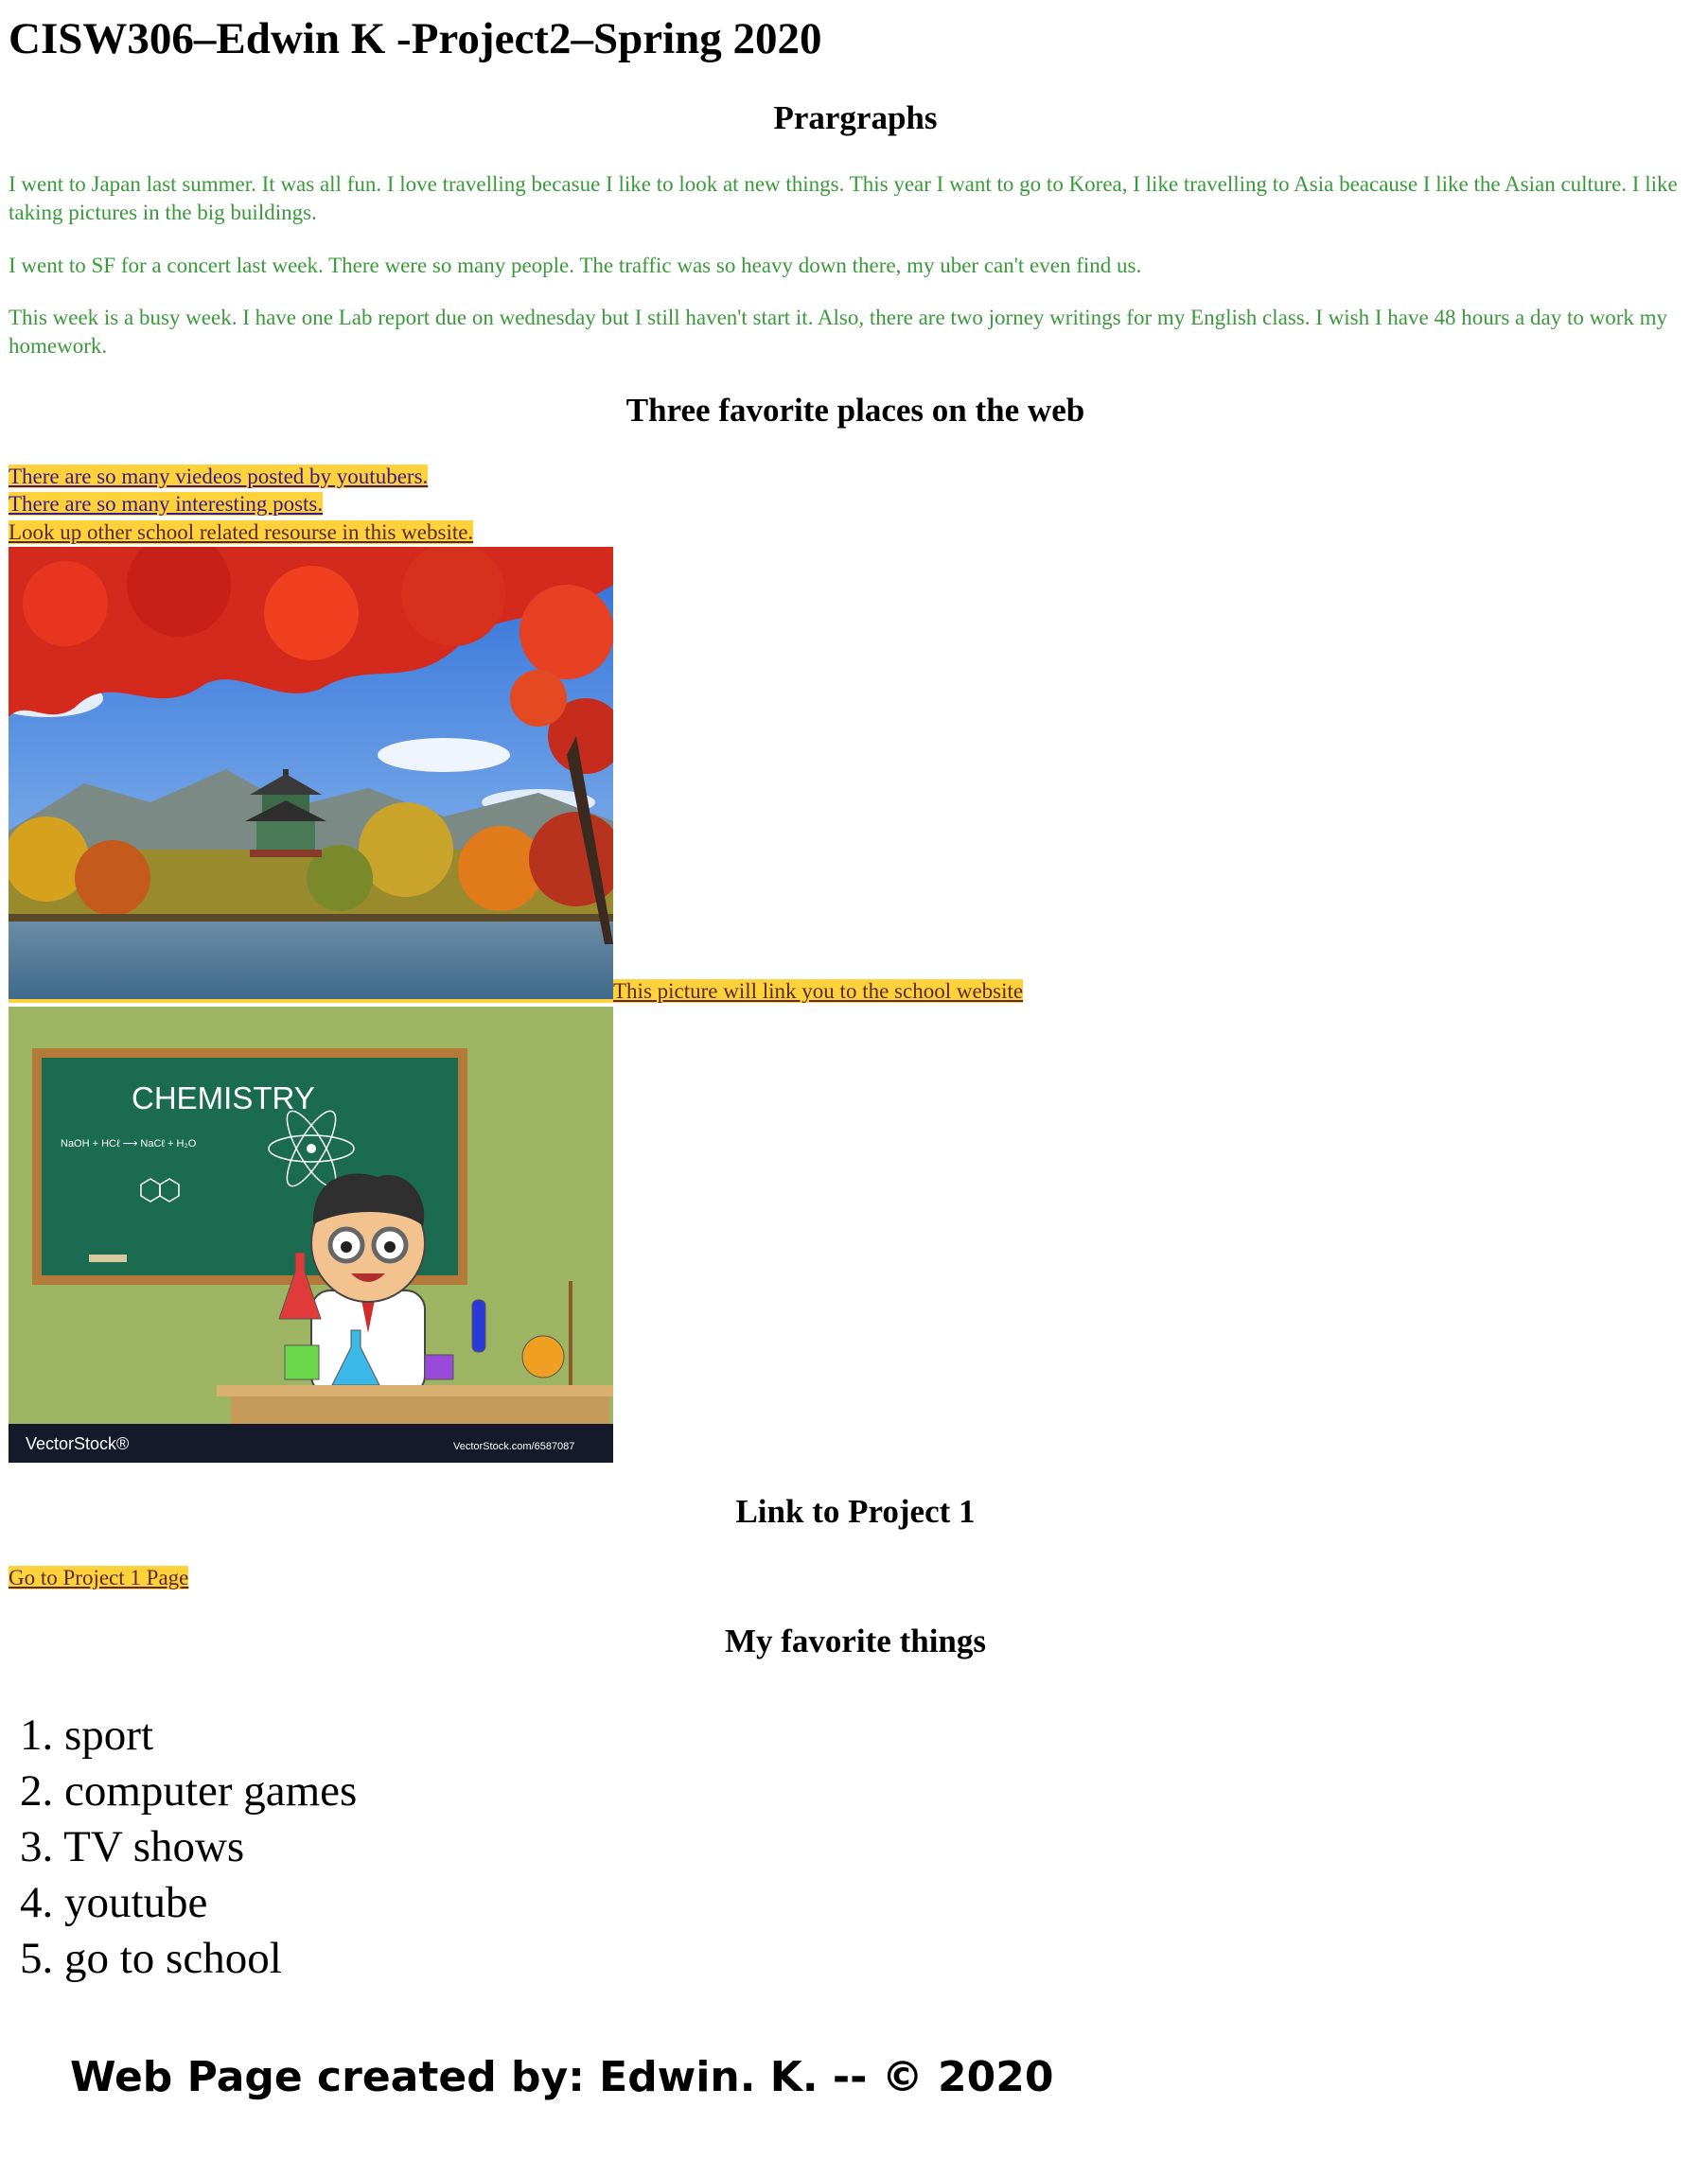  What do you see at coordinates (513, 1446) in the screenshot?
I see `vectorstock-id: VectorStock.com/6587087` at bounding box center [513, 1446].